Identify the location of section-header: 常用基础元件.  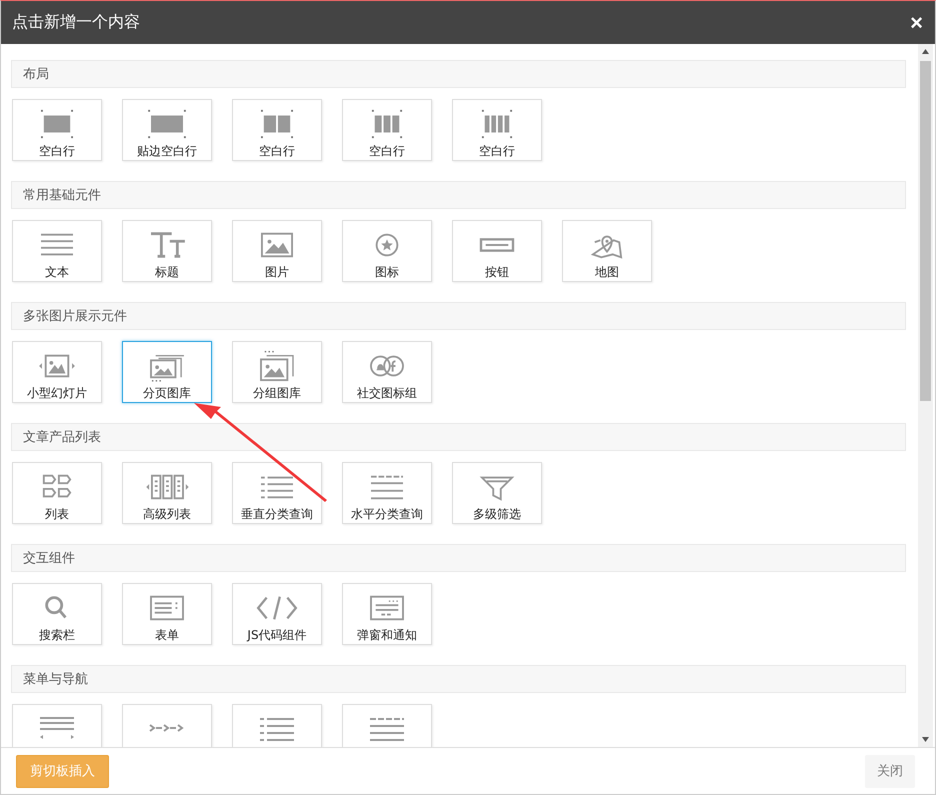
(458, 195).